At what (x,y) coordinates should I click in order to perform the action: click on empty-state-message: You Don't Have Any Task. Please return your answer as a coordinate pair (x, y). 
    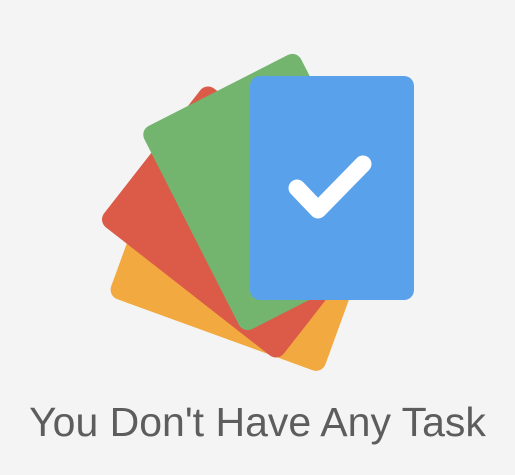
    Looking at the image, I should click on (257, 422).